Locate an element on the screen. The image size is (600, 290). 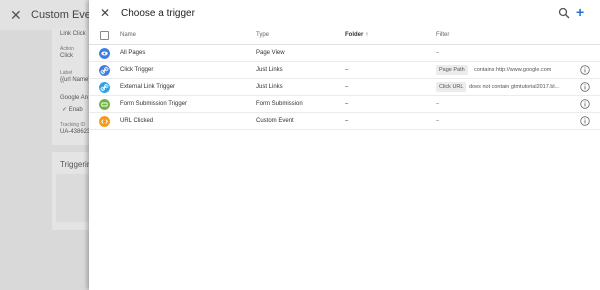
trigger-name: All Pages is located at coordinates (133, 53).